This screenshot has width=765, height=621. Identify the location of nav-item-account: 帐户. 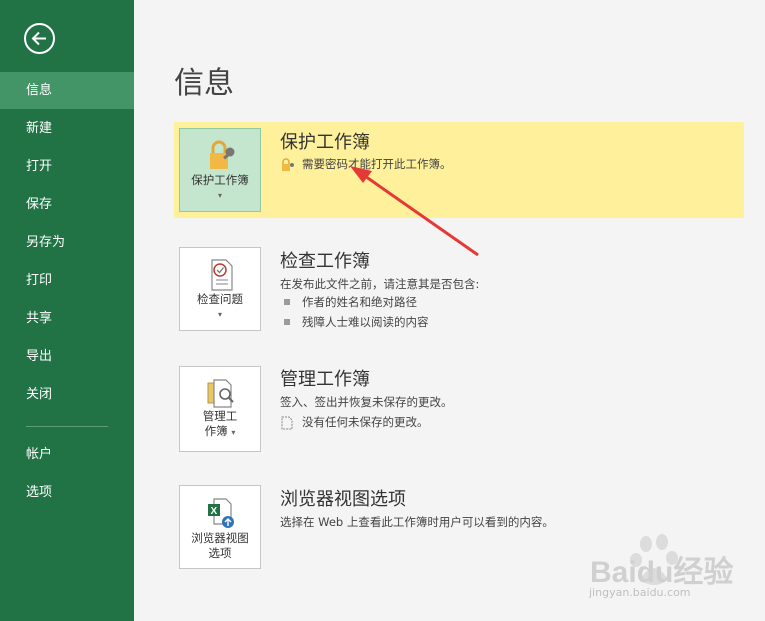
(67, 454).